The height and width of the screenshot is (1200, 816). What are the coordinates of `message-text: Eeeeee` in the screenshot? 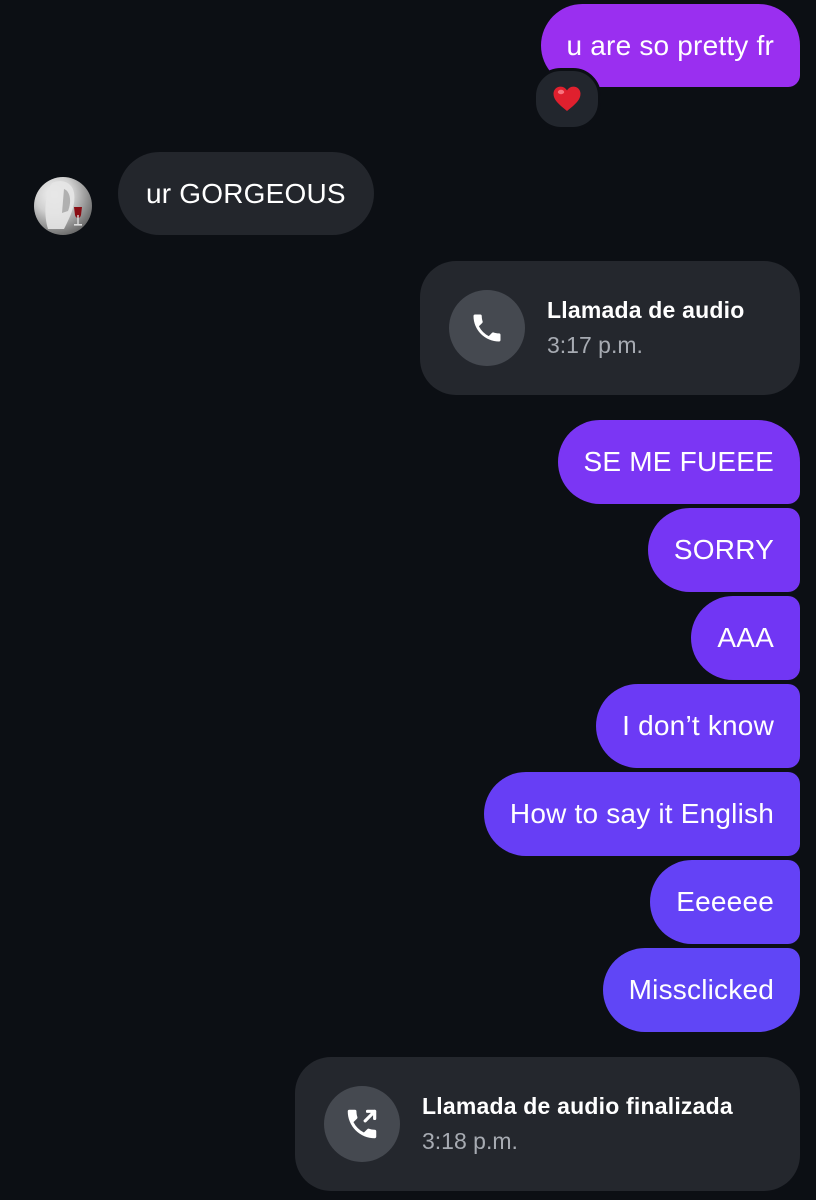 It's located at (725, 901).